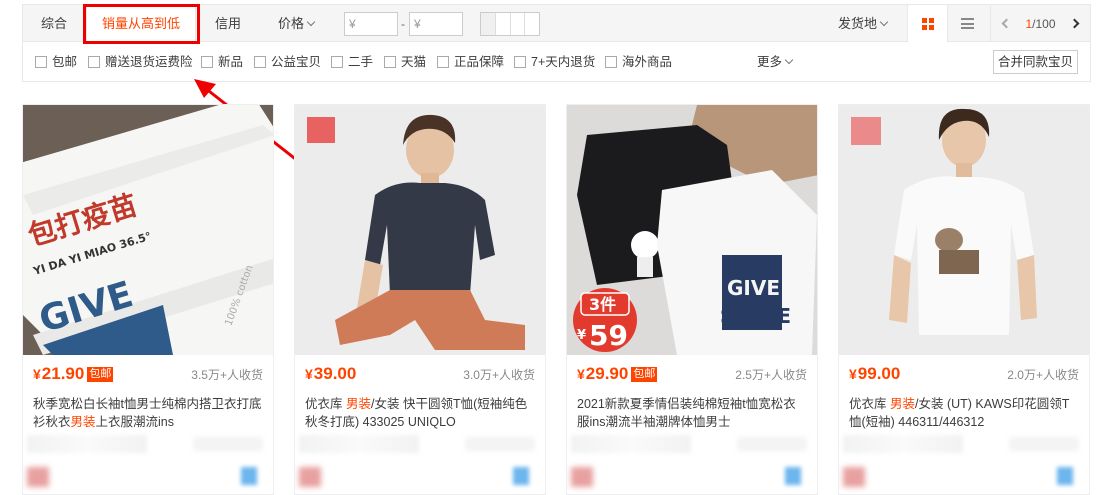 Image resolution: width=1099 pixels, height=495 pixels. I want to click on option-return-insurance: 赠送退货运费险, so click(140, 62).